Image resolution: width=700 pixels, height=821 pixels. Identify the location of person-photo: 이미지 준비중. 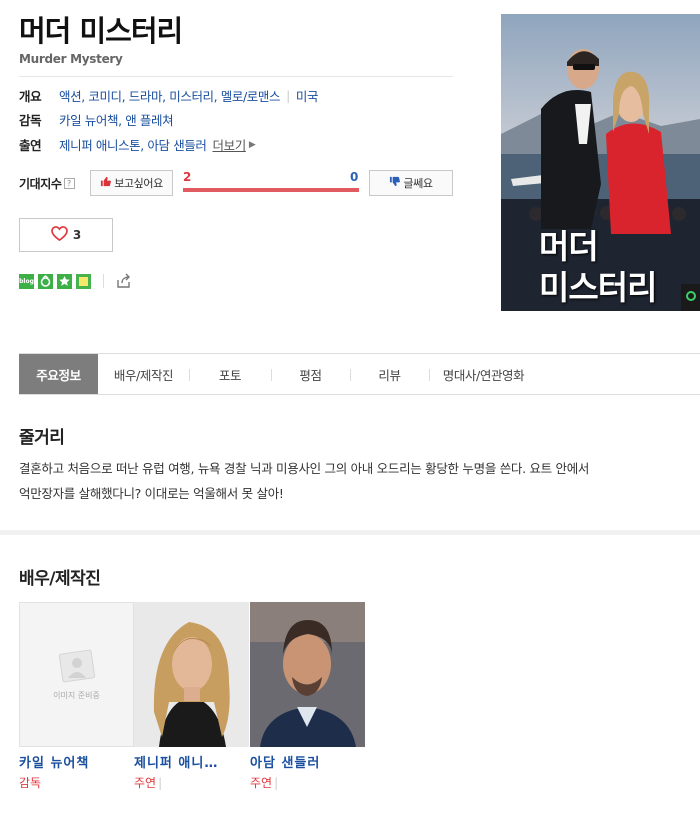
(76, 674).